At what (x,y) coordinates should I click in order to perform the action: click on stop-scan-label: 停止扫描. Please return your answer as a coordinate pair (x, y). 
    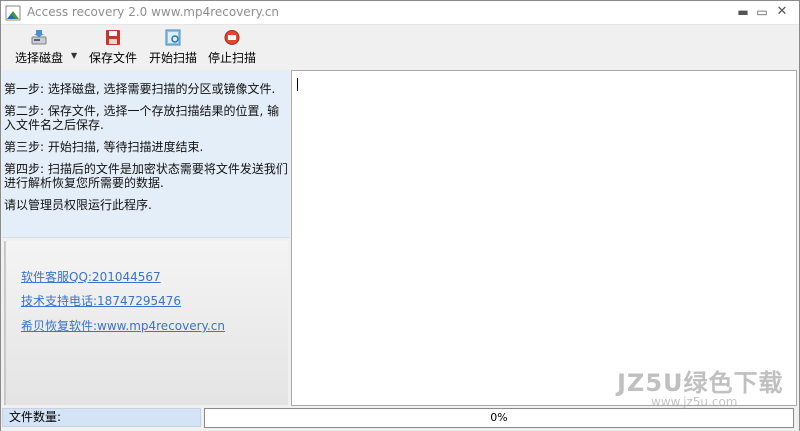
    Looking at the image, I should click on (231, 58).